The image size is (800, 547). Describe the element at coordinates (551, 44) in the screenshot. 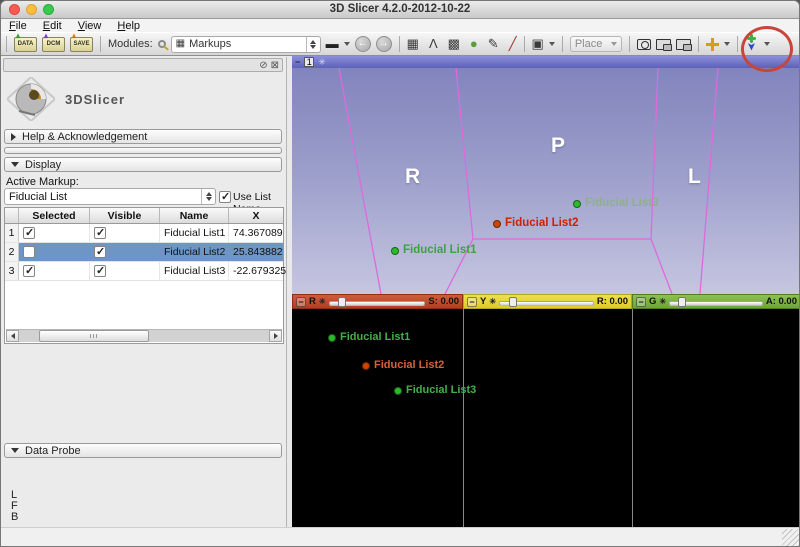

I see `layout-dropdown-icon` at that location.